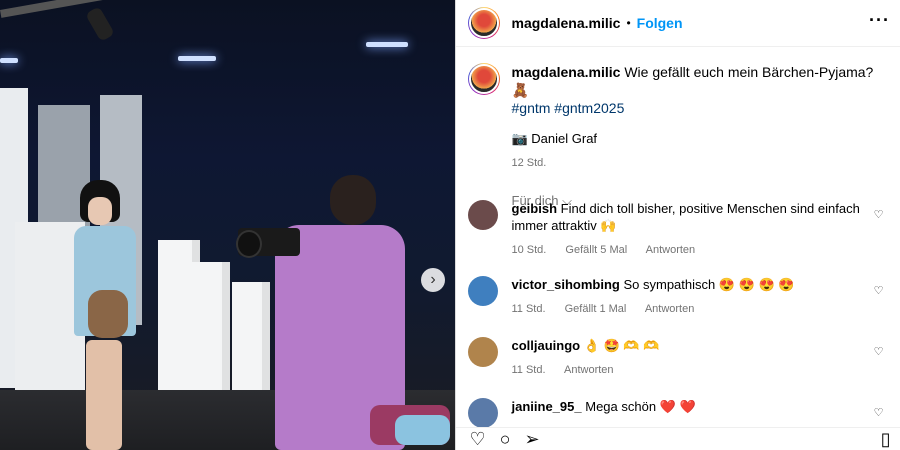  What do you see at coordinates (886, 439) in the screenshot?
I see `bookmark-icon: ▯` at bounding box center [886, 439].